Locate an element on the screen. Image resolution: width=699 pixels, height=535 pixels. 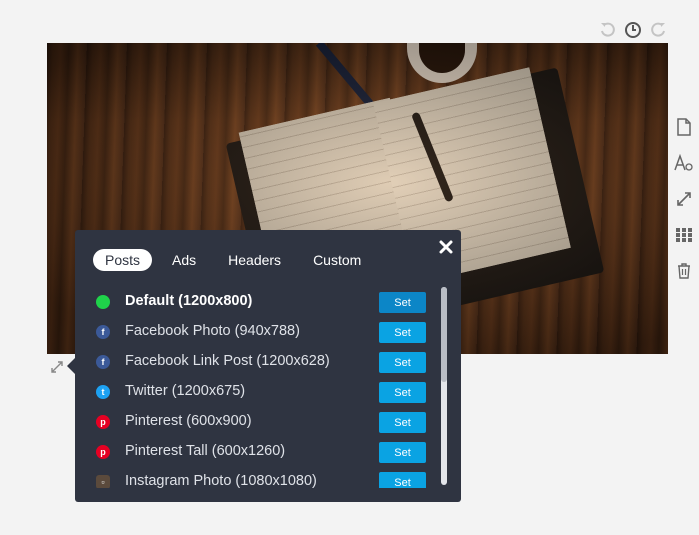
scrollbar-thumb is located at coordinates (444, 334).